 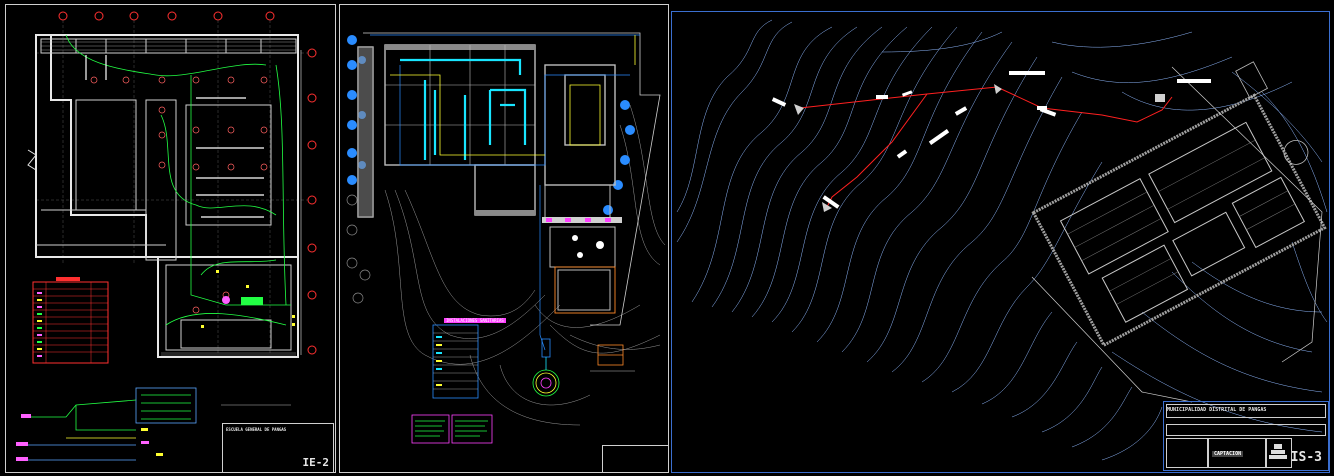 I want to click on sanitary-legend, so click(x=455, y=361).